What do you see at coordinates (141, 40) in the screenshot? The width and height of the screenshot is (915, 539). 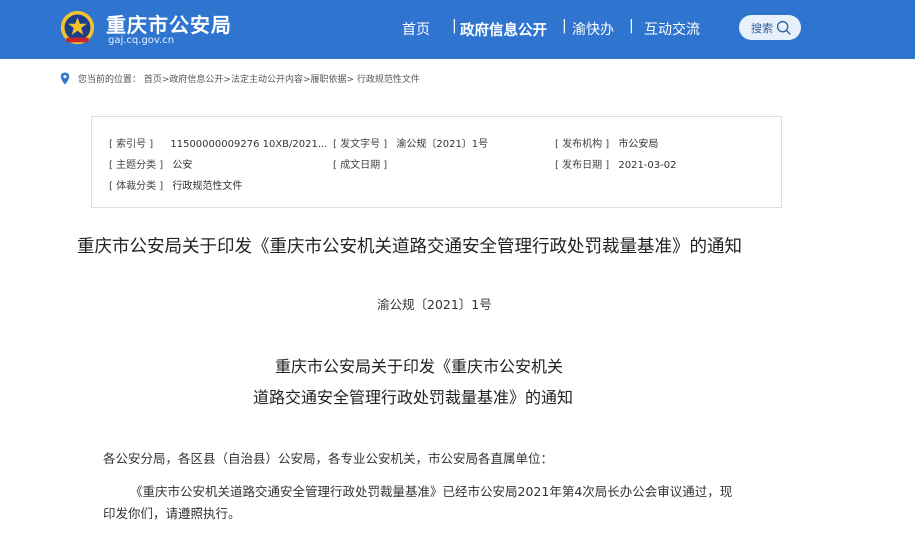 I see `site-domain: gaj.cq.gov.cn` at bounding box center [141, 40].